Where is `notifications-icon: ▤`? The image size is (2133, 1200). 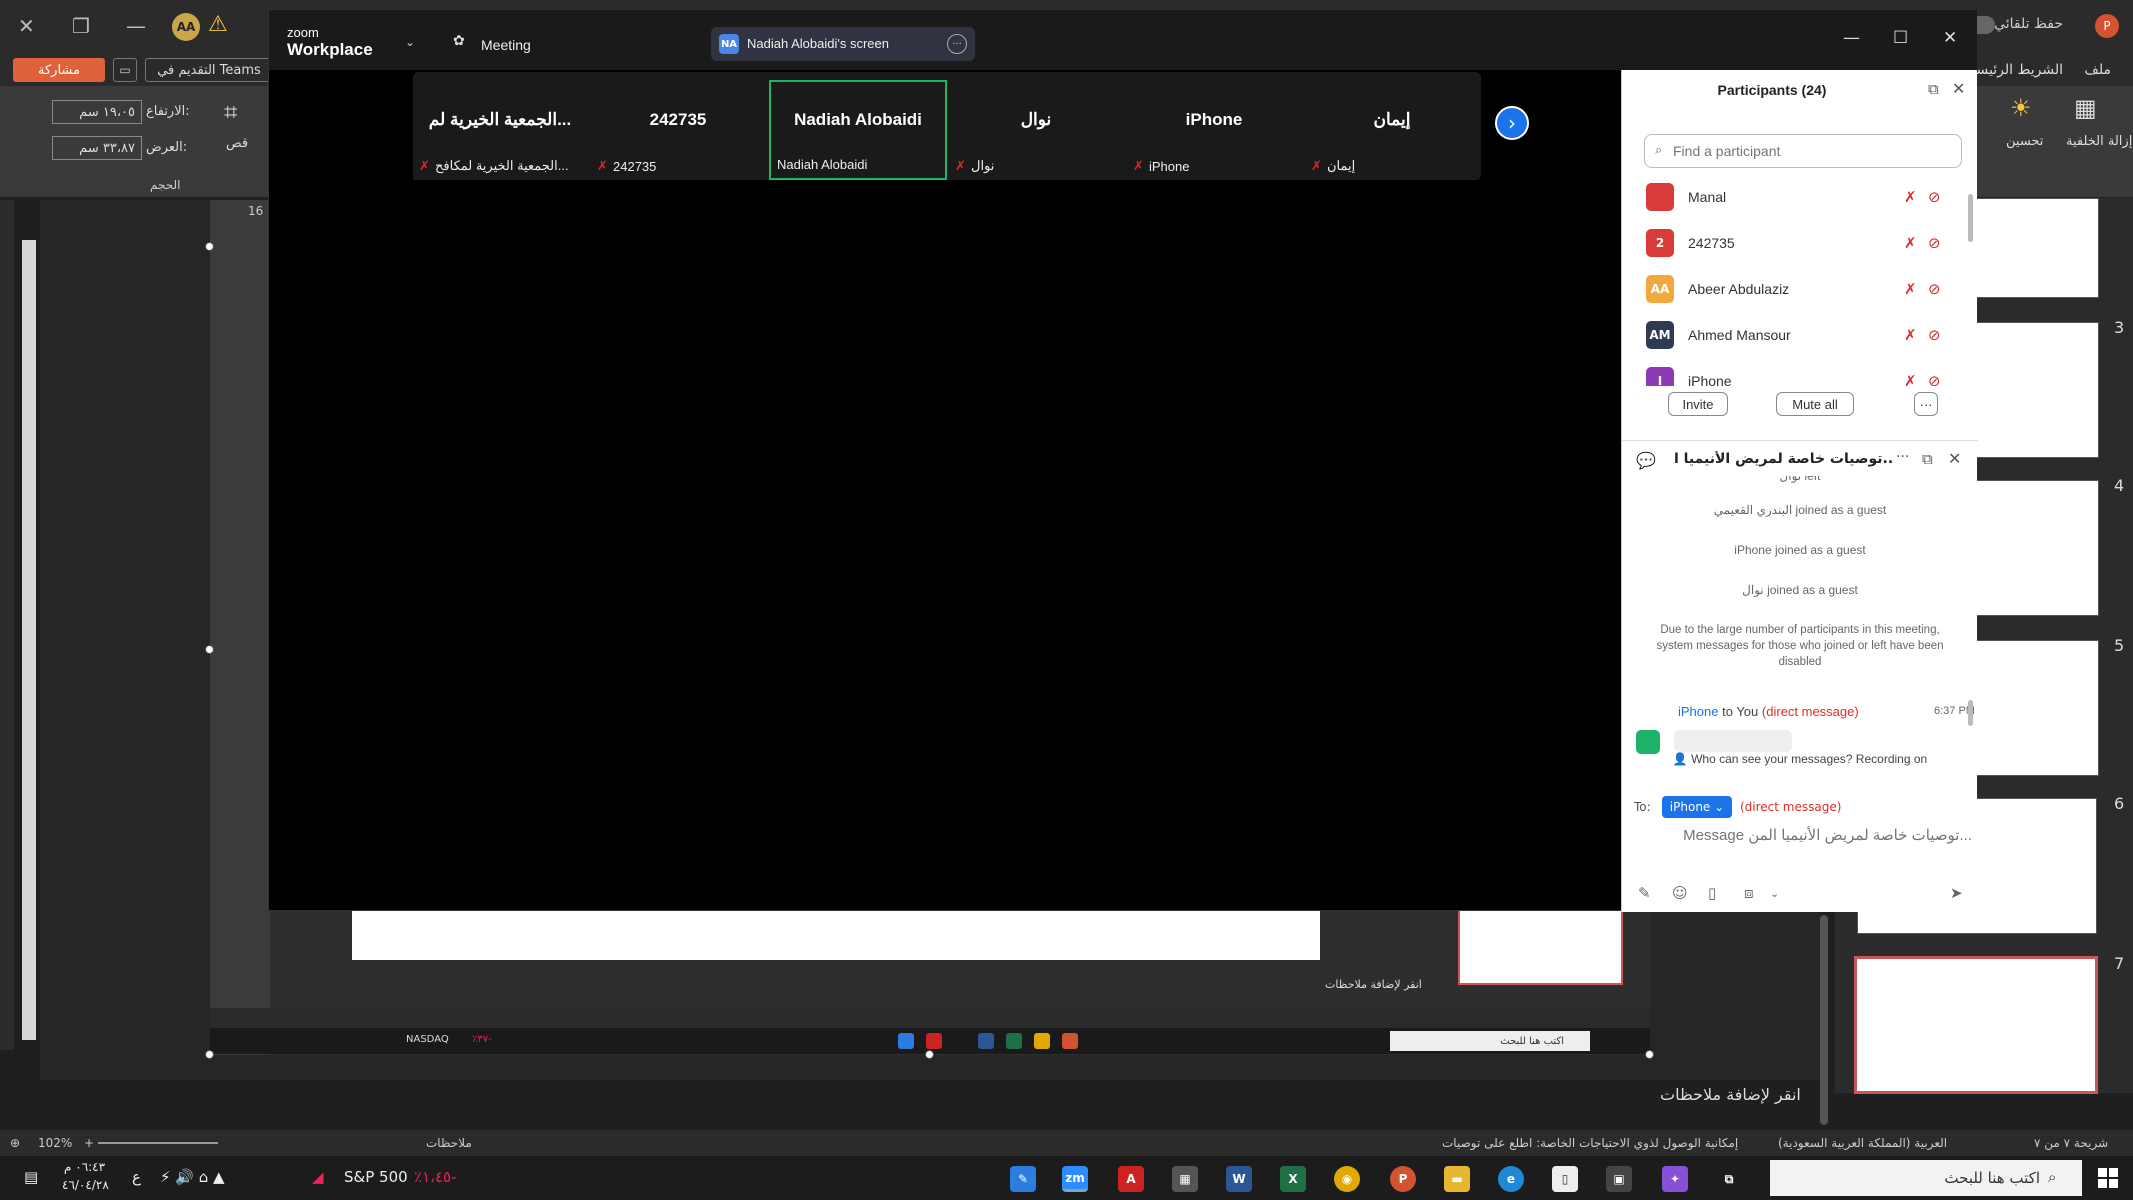
notifications-icon: ▤ is located at coordinates (31, 1177).